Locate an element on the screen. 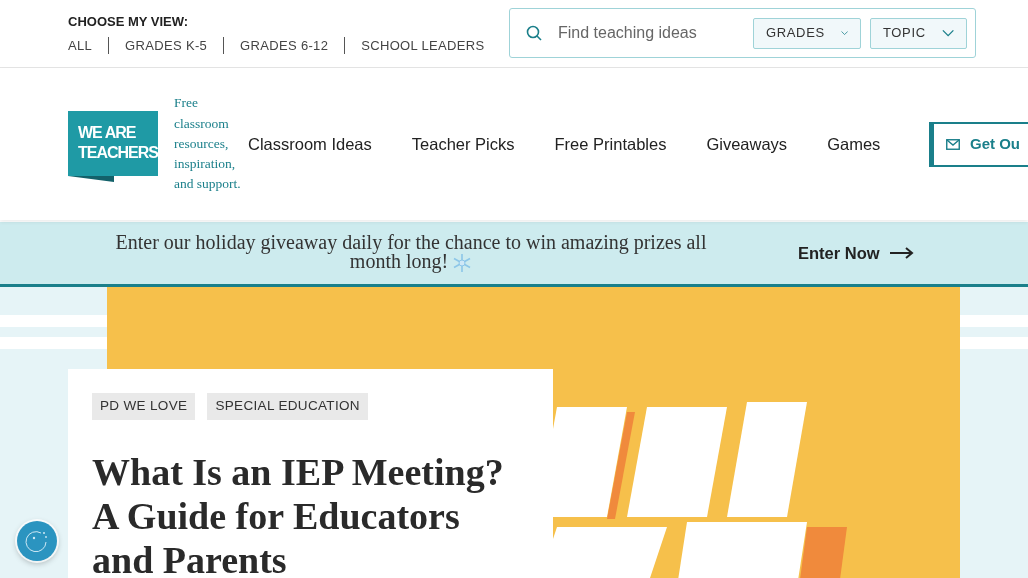 The image size is (1028, 578). enter-now-link: Enter Now is located at coordinates (856, 253).